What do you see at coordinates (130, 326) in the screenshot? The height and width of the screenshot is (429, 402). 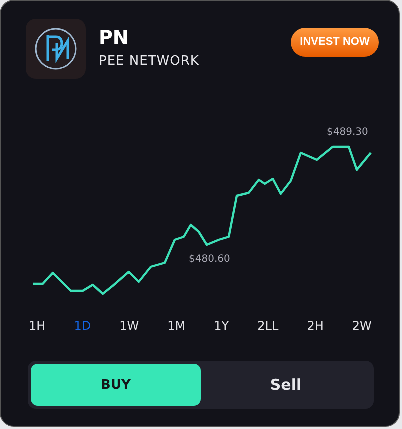 I see `range-tab: 1W` at bounding box center [130, 326].